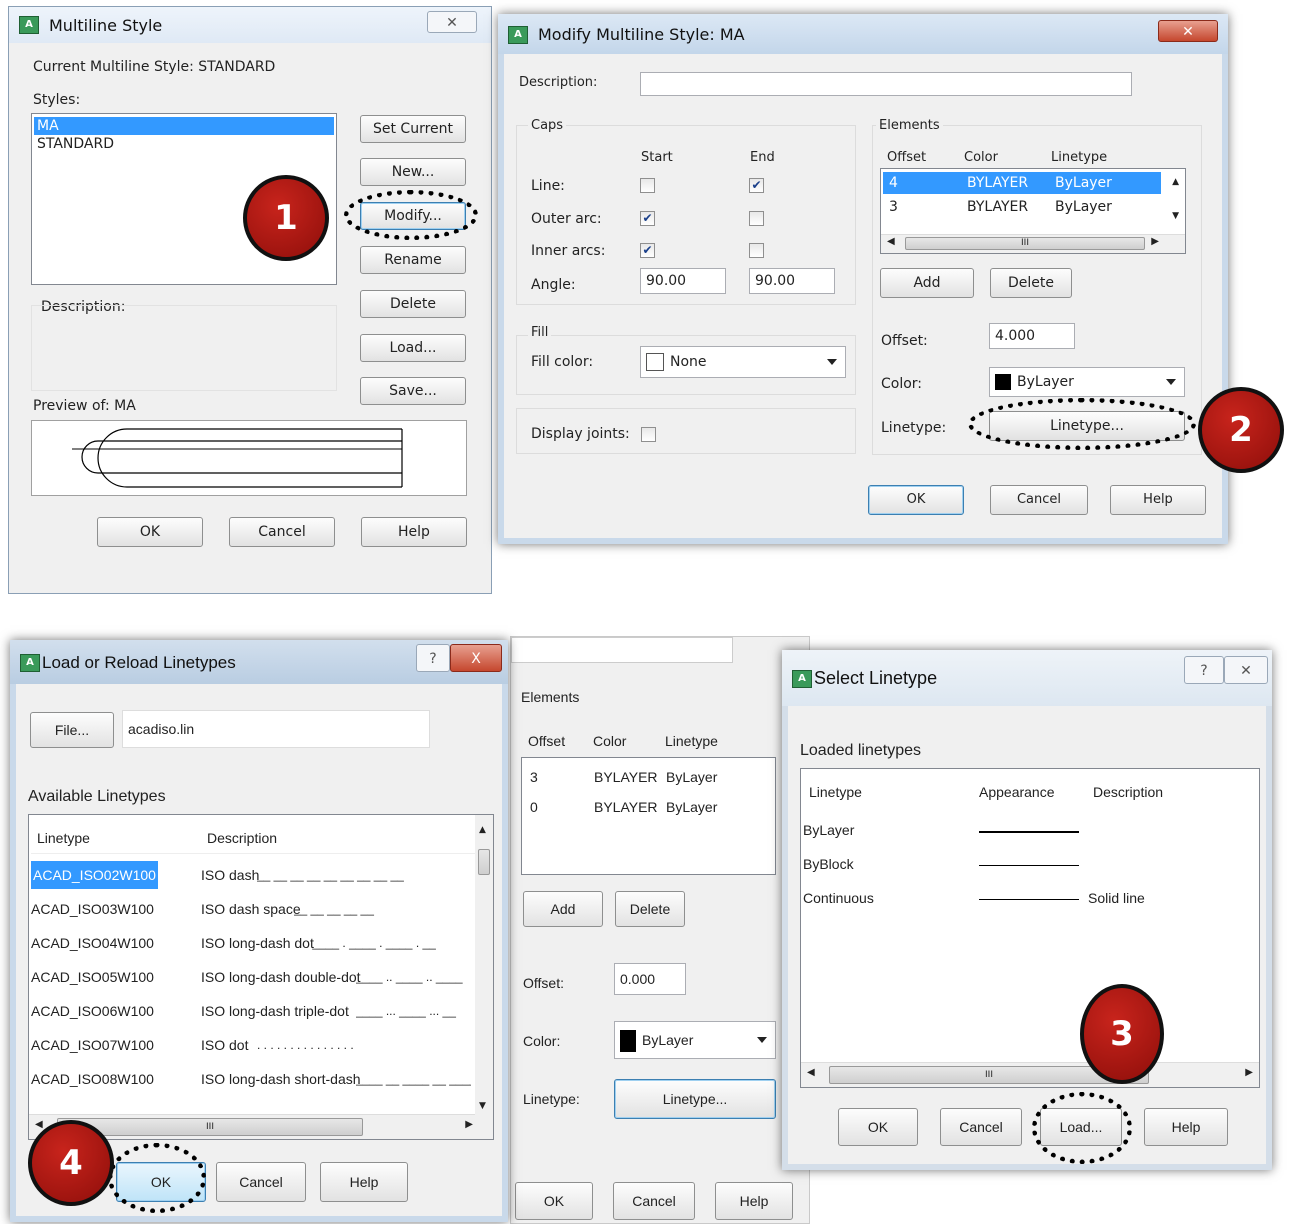  I want to click on display-joints-checkbox, so click(648, 434).